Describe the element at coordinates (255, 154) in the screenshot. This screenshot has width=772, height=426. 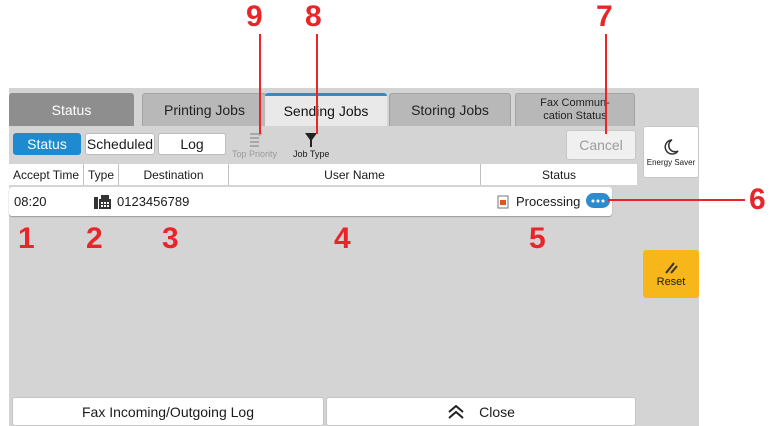
I see `top-priority-label: Top Priority` at that location.